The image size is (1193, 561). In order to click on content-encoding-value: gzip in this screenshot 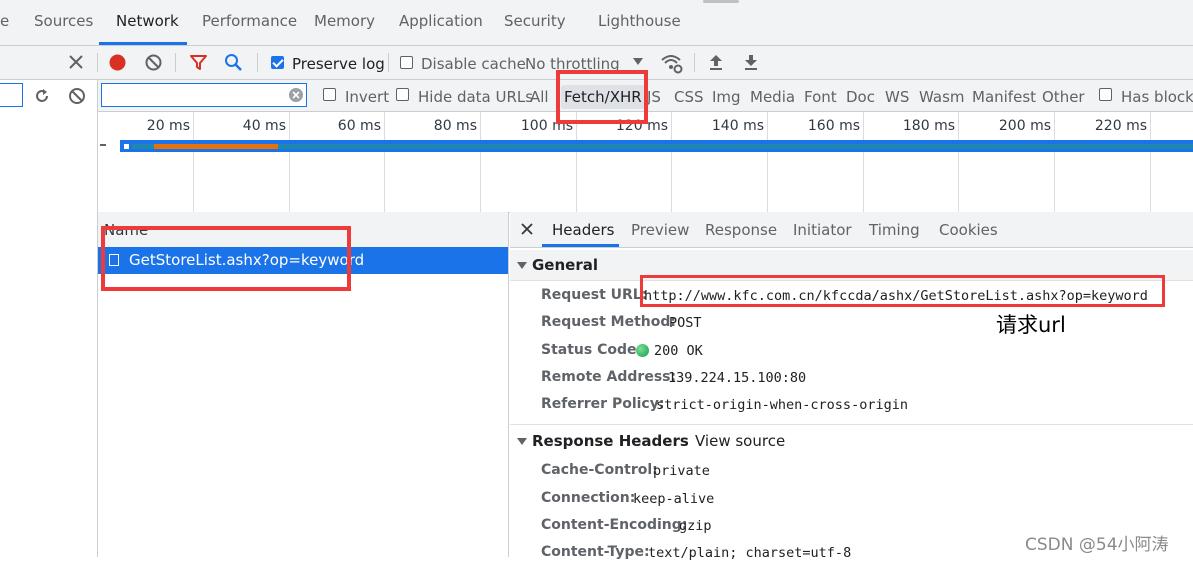, I will do `click(695, 526)`.